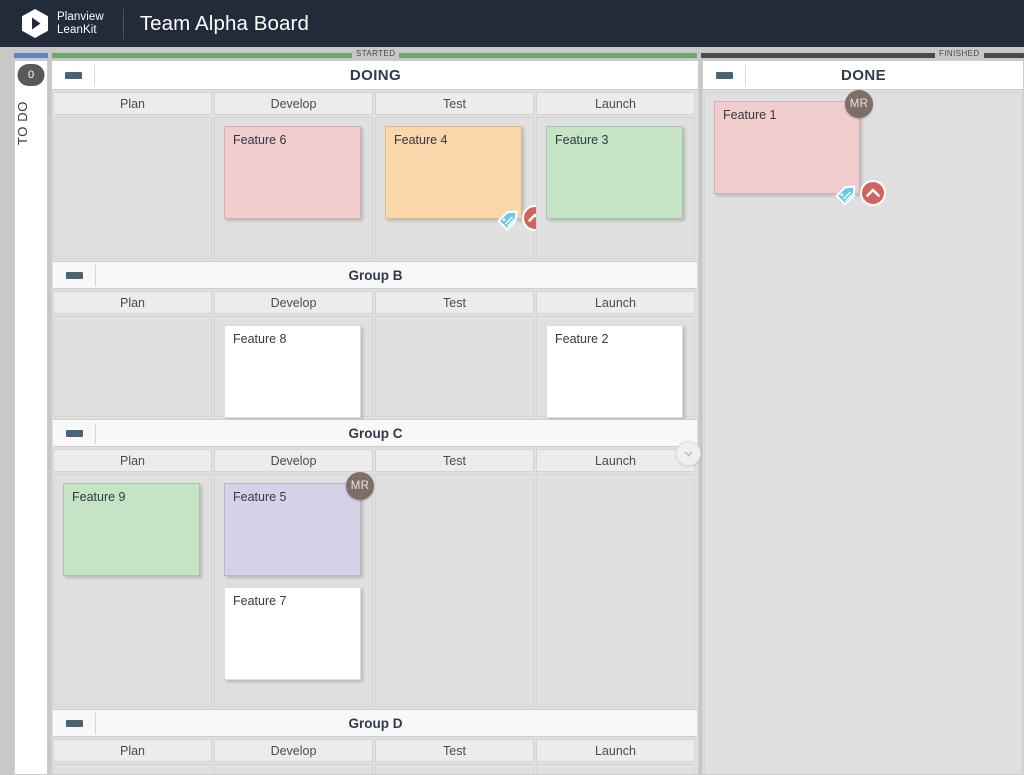 Image resolution: width=1024 pixels, height=775 pixels. I want to click on group-title: Group D, so click(375, 723).